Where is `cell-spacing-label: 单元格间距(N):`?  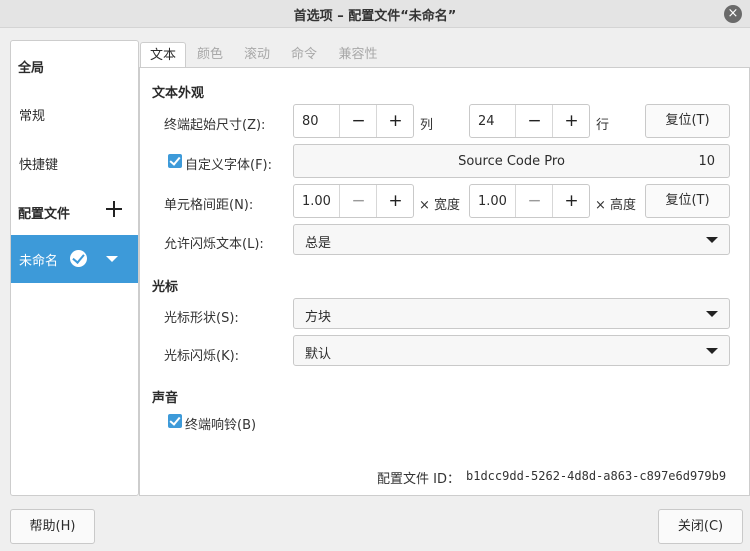 cell-spacing-label: 单元格间距(N): is located at coordinates (209, 205).